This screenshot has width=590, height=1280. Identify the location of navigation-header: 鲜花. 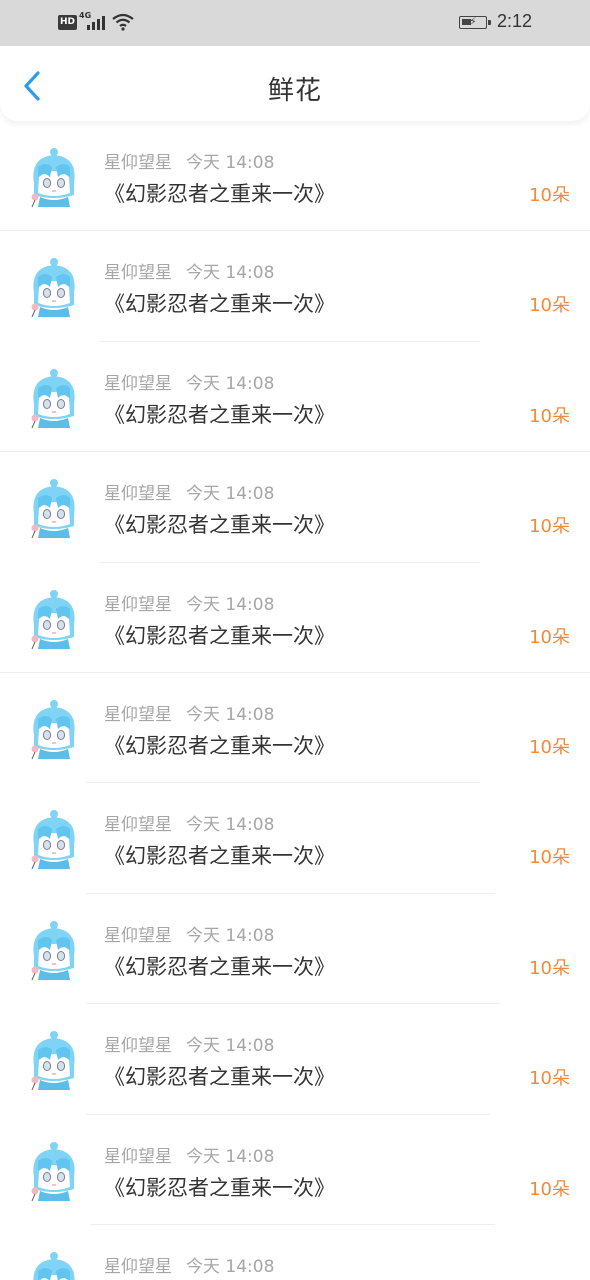
(295, 83).